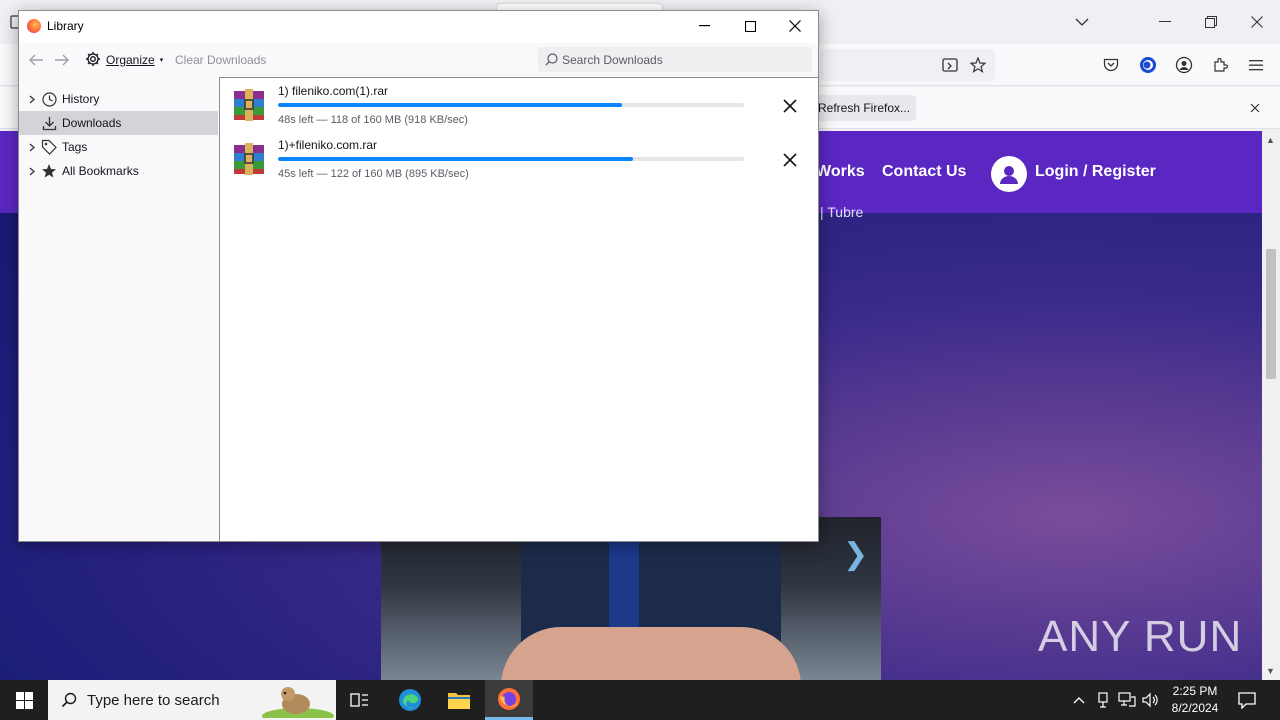 This screenshot has width=1280, height=720. I want to click on menu-icon, so click(1256, 65).